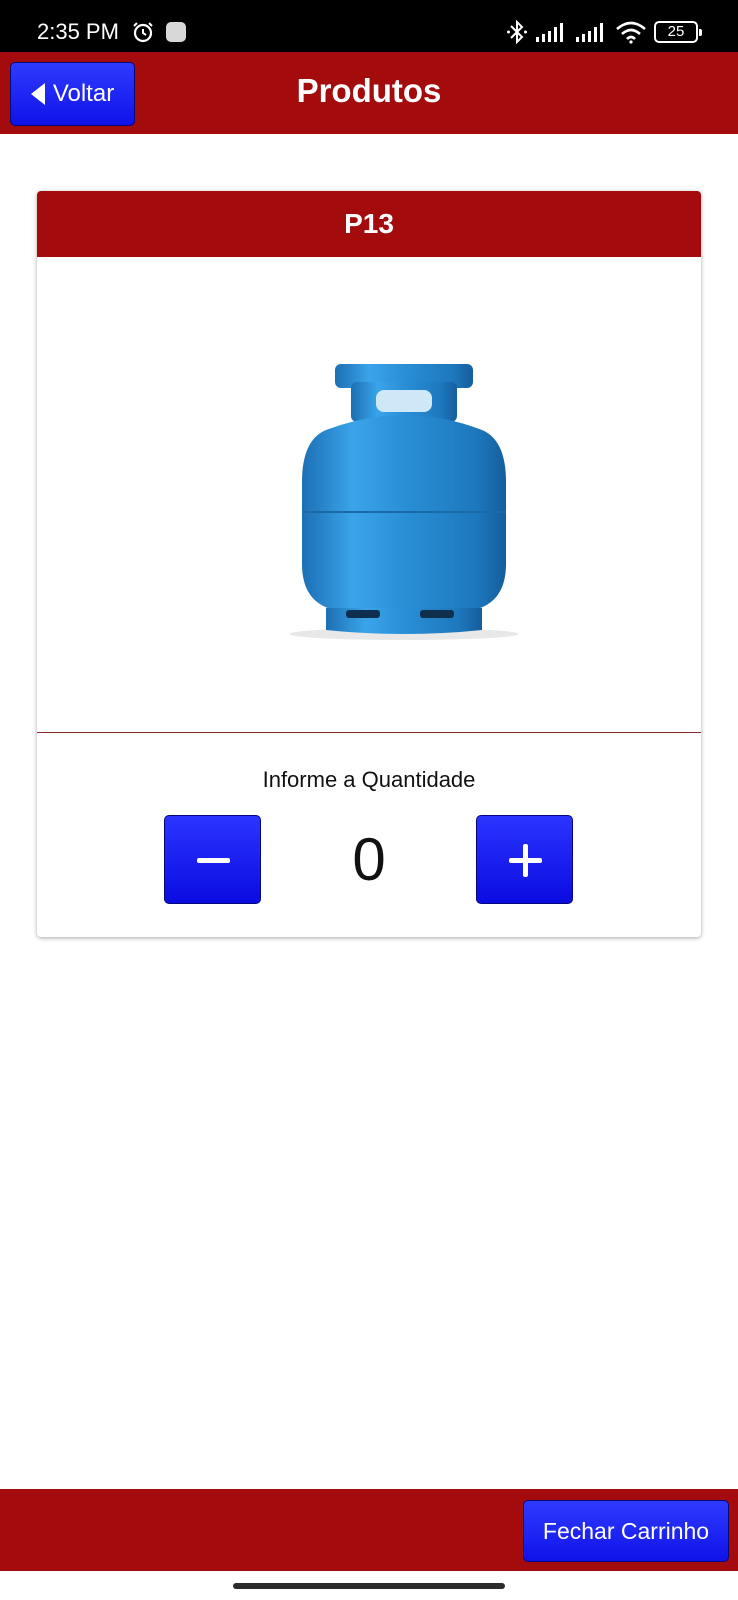  I want to click on quantity-stepper: 0, so click(369, 861).